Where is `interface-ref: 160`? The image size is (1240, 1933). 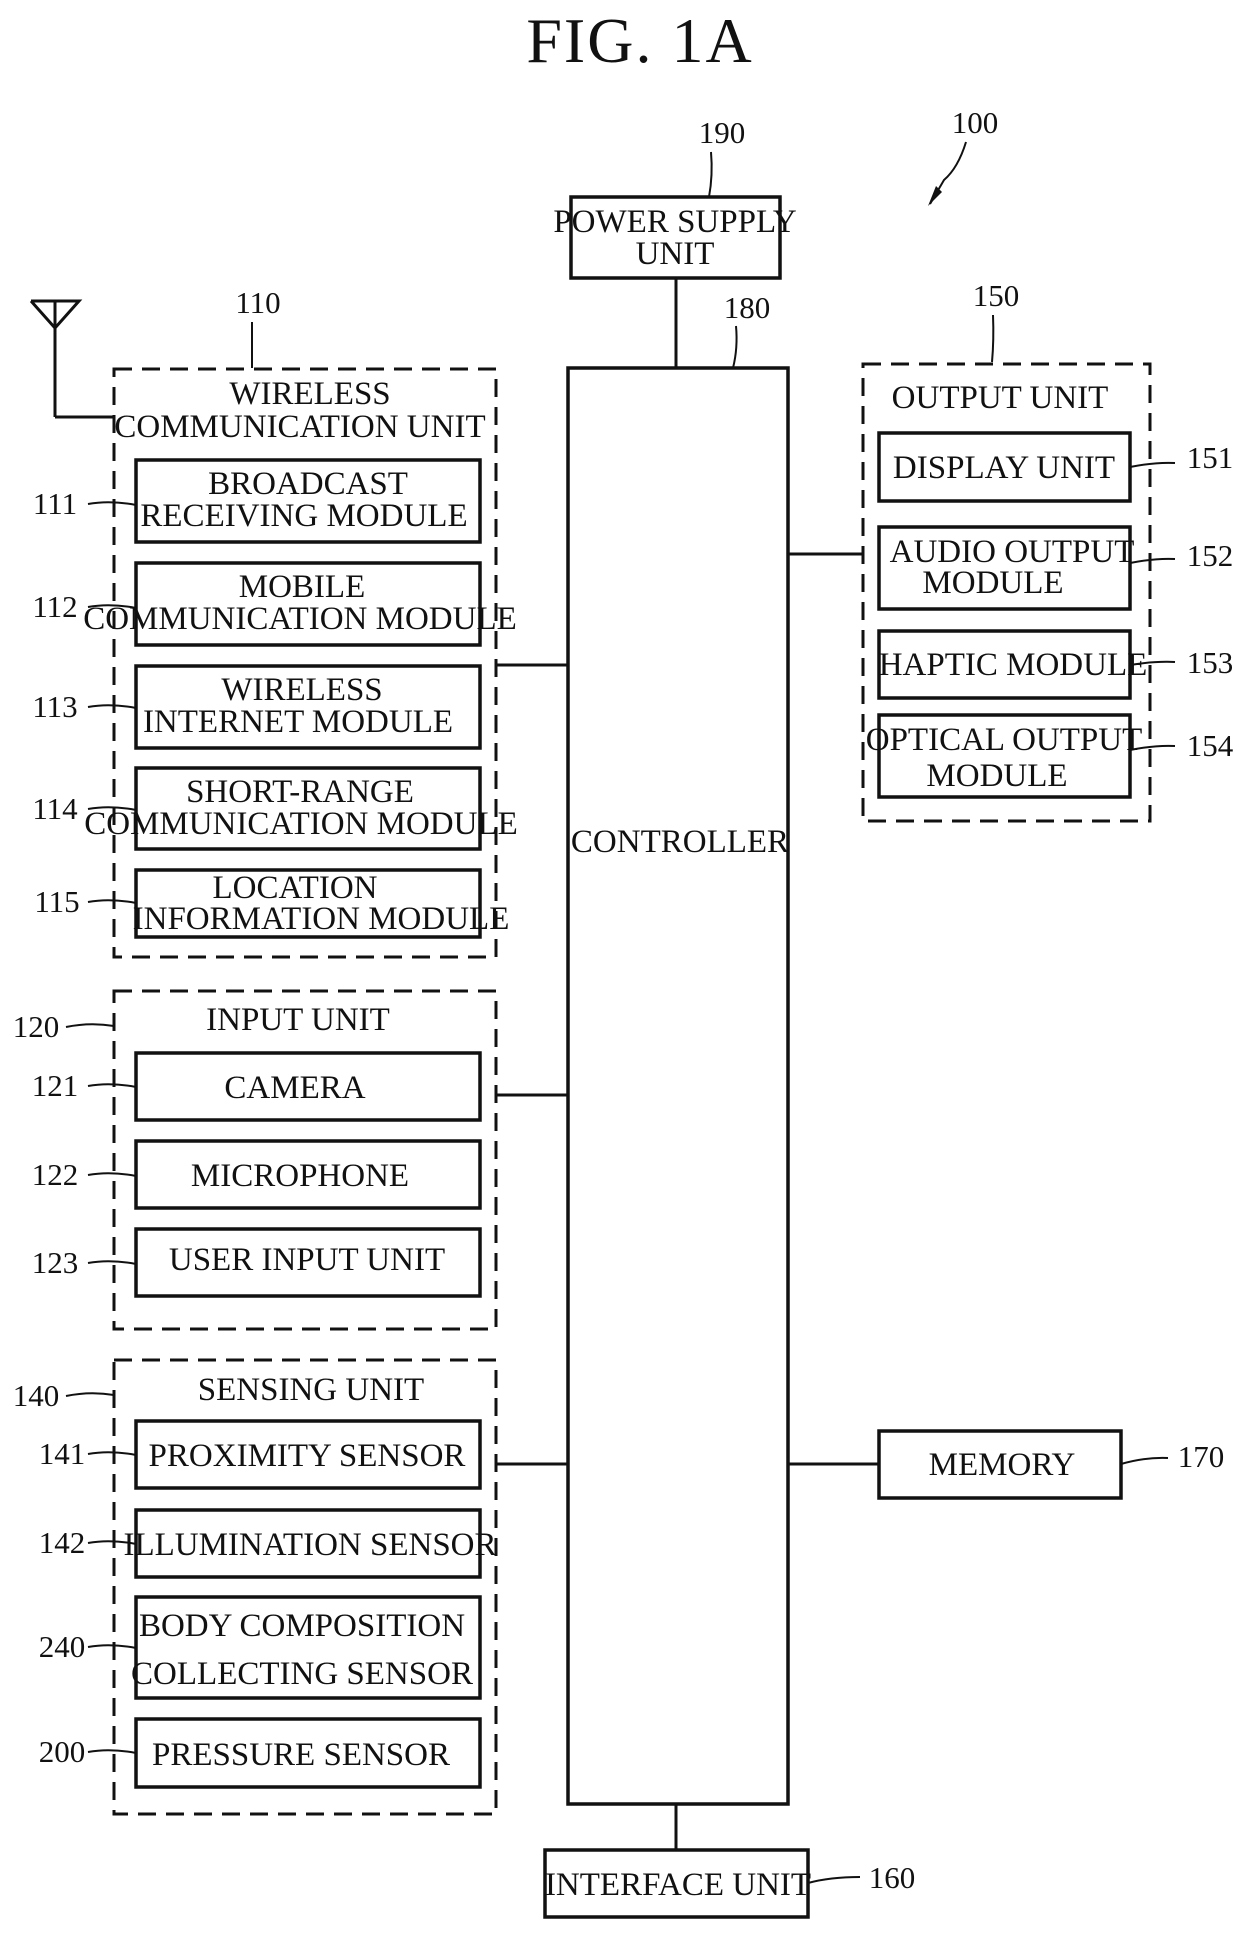
interface-ref: 160 is located at coordinates (892, 1877).